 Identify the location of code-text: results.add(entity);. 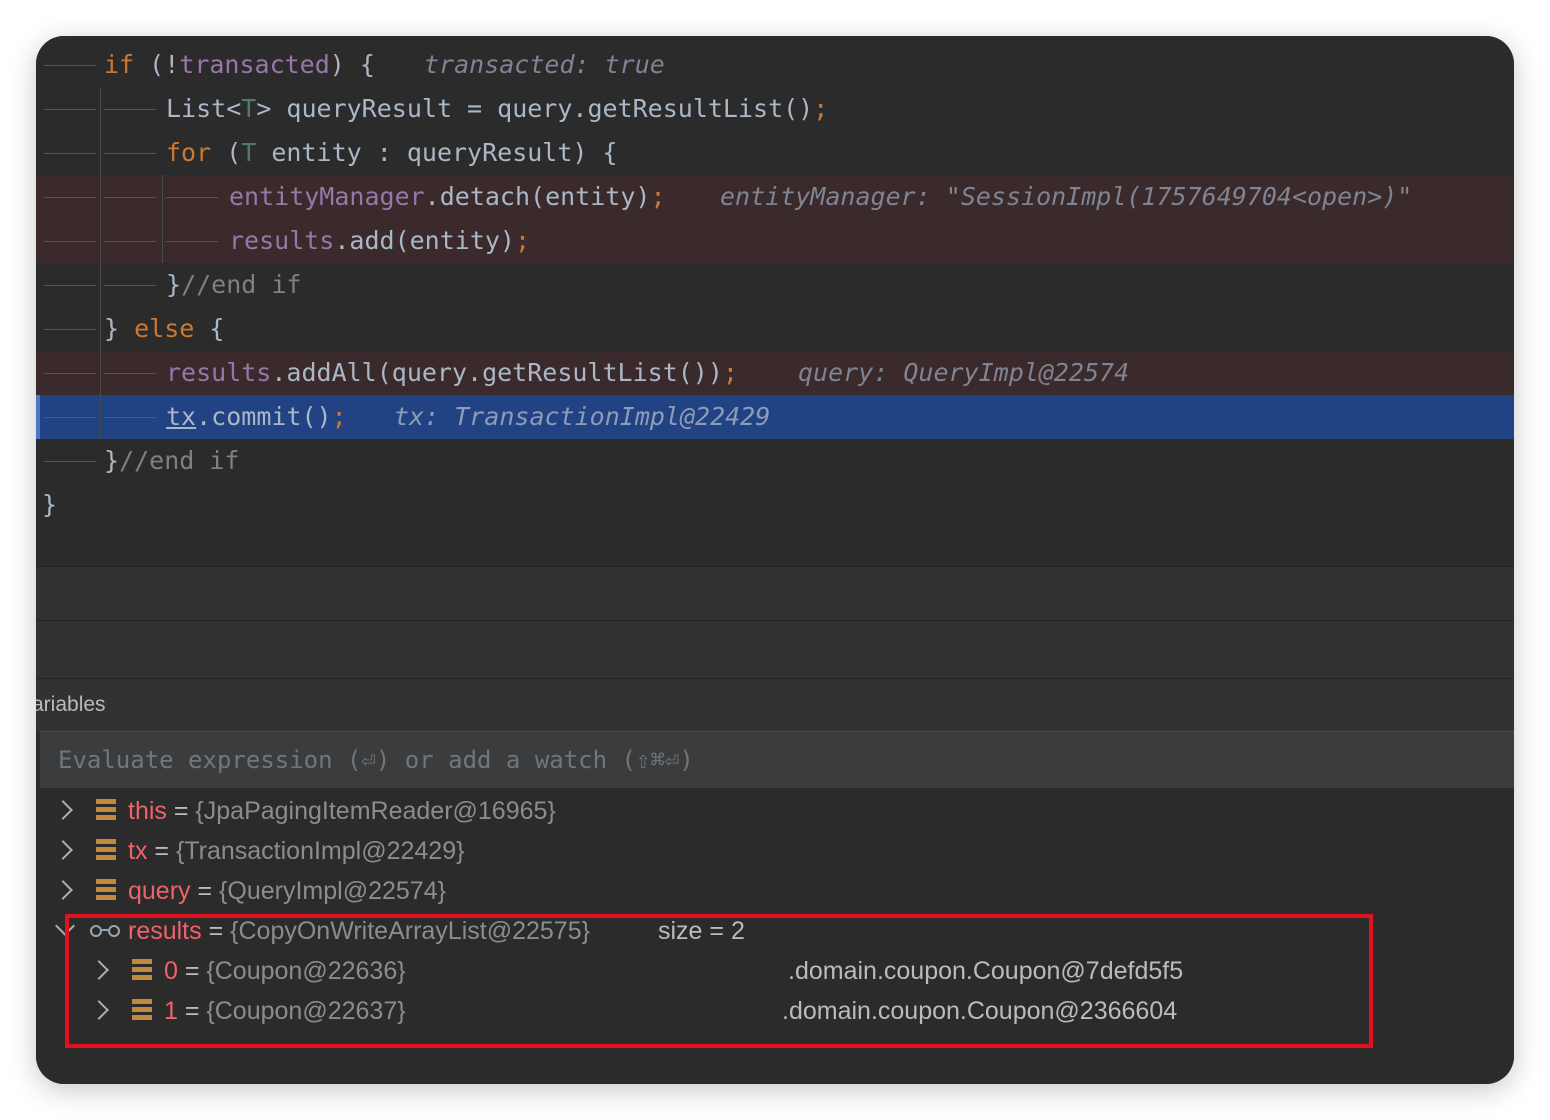
(379, 241).